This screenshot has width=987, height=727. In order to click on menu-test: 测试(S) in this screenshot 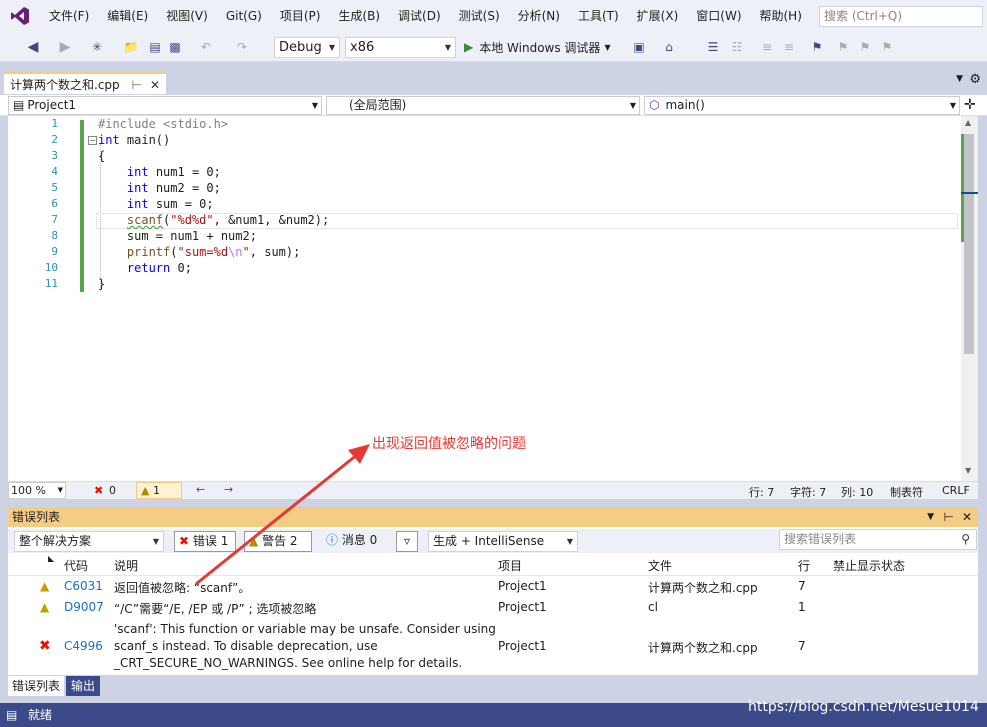, I will do `click(479, 16)`.